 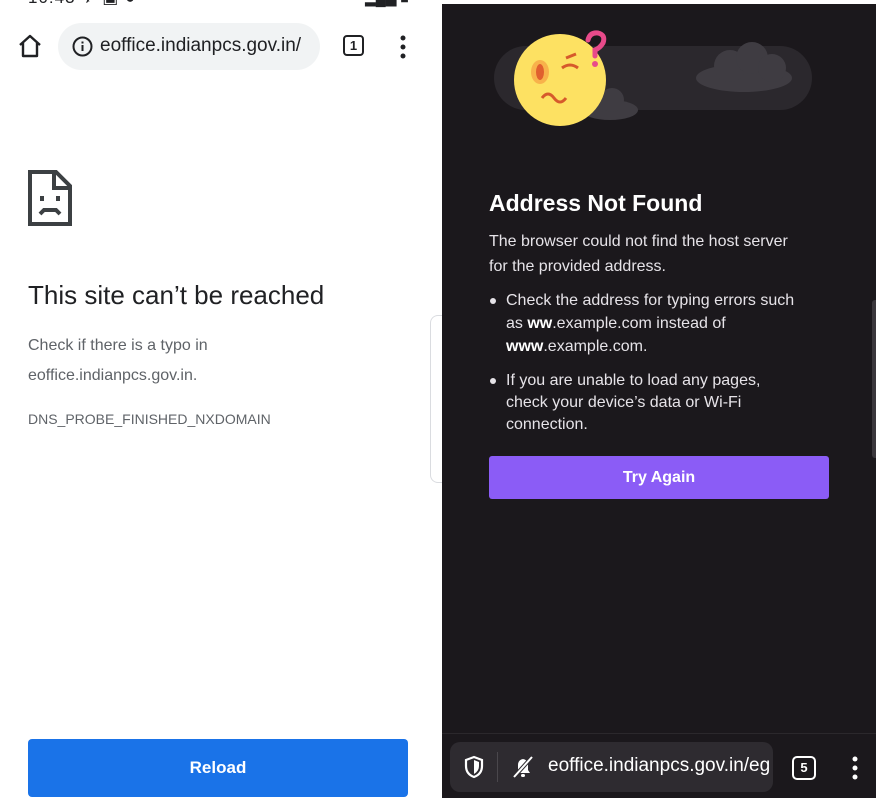 I want to click on status-bar-signal: ▂▄▆ ■, so click(x=387, y=3).